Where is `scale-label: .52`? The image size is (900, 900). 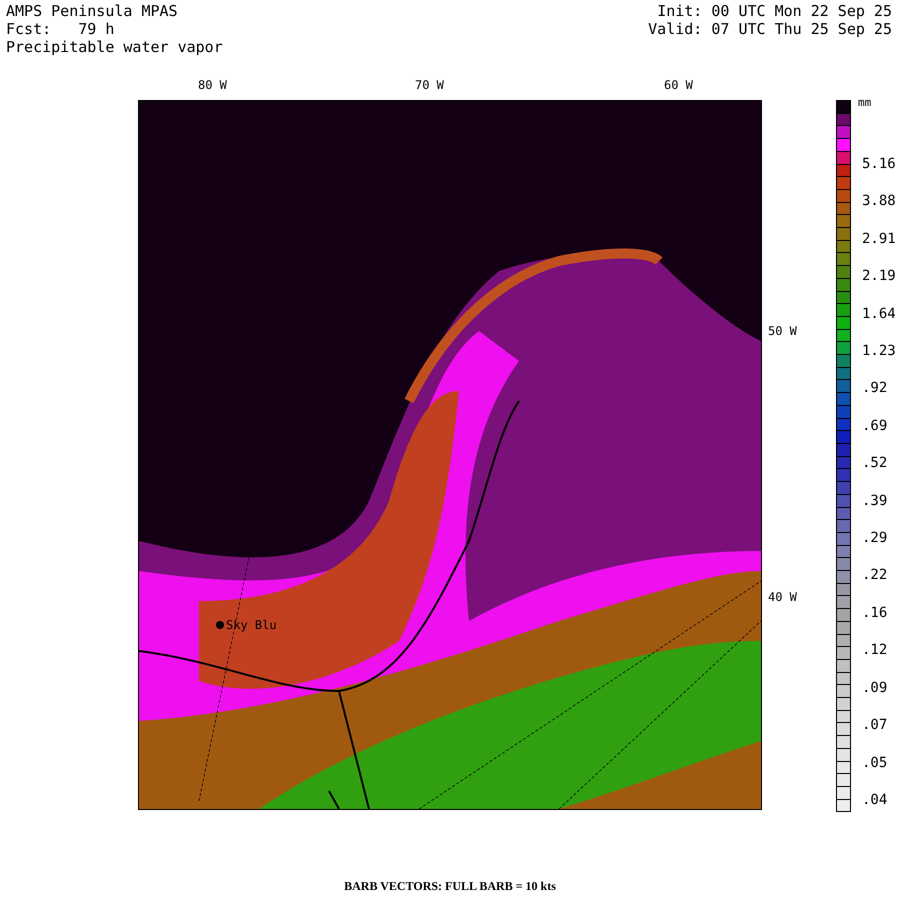 scale-label: .52 is located at coordinates (875, 463).